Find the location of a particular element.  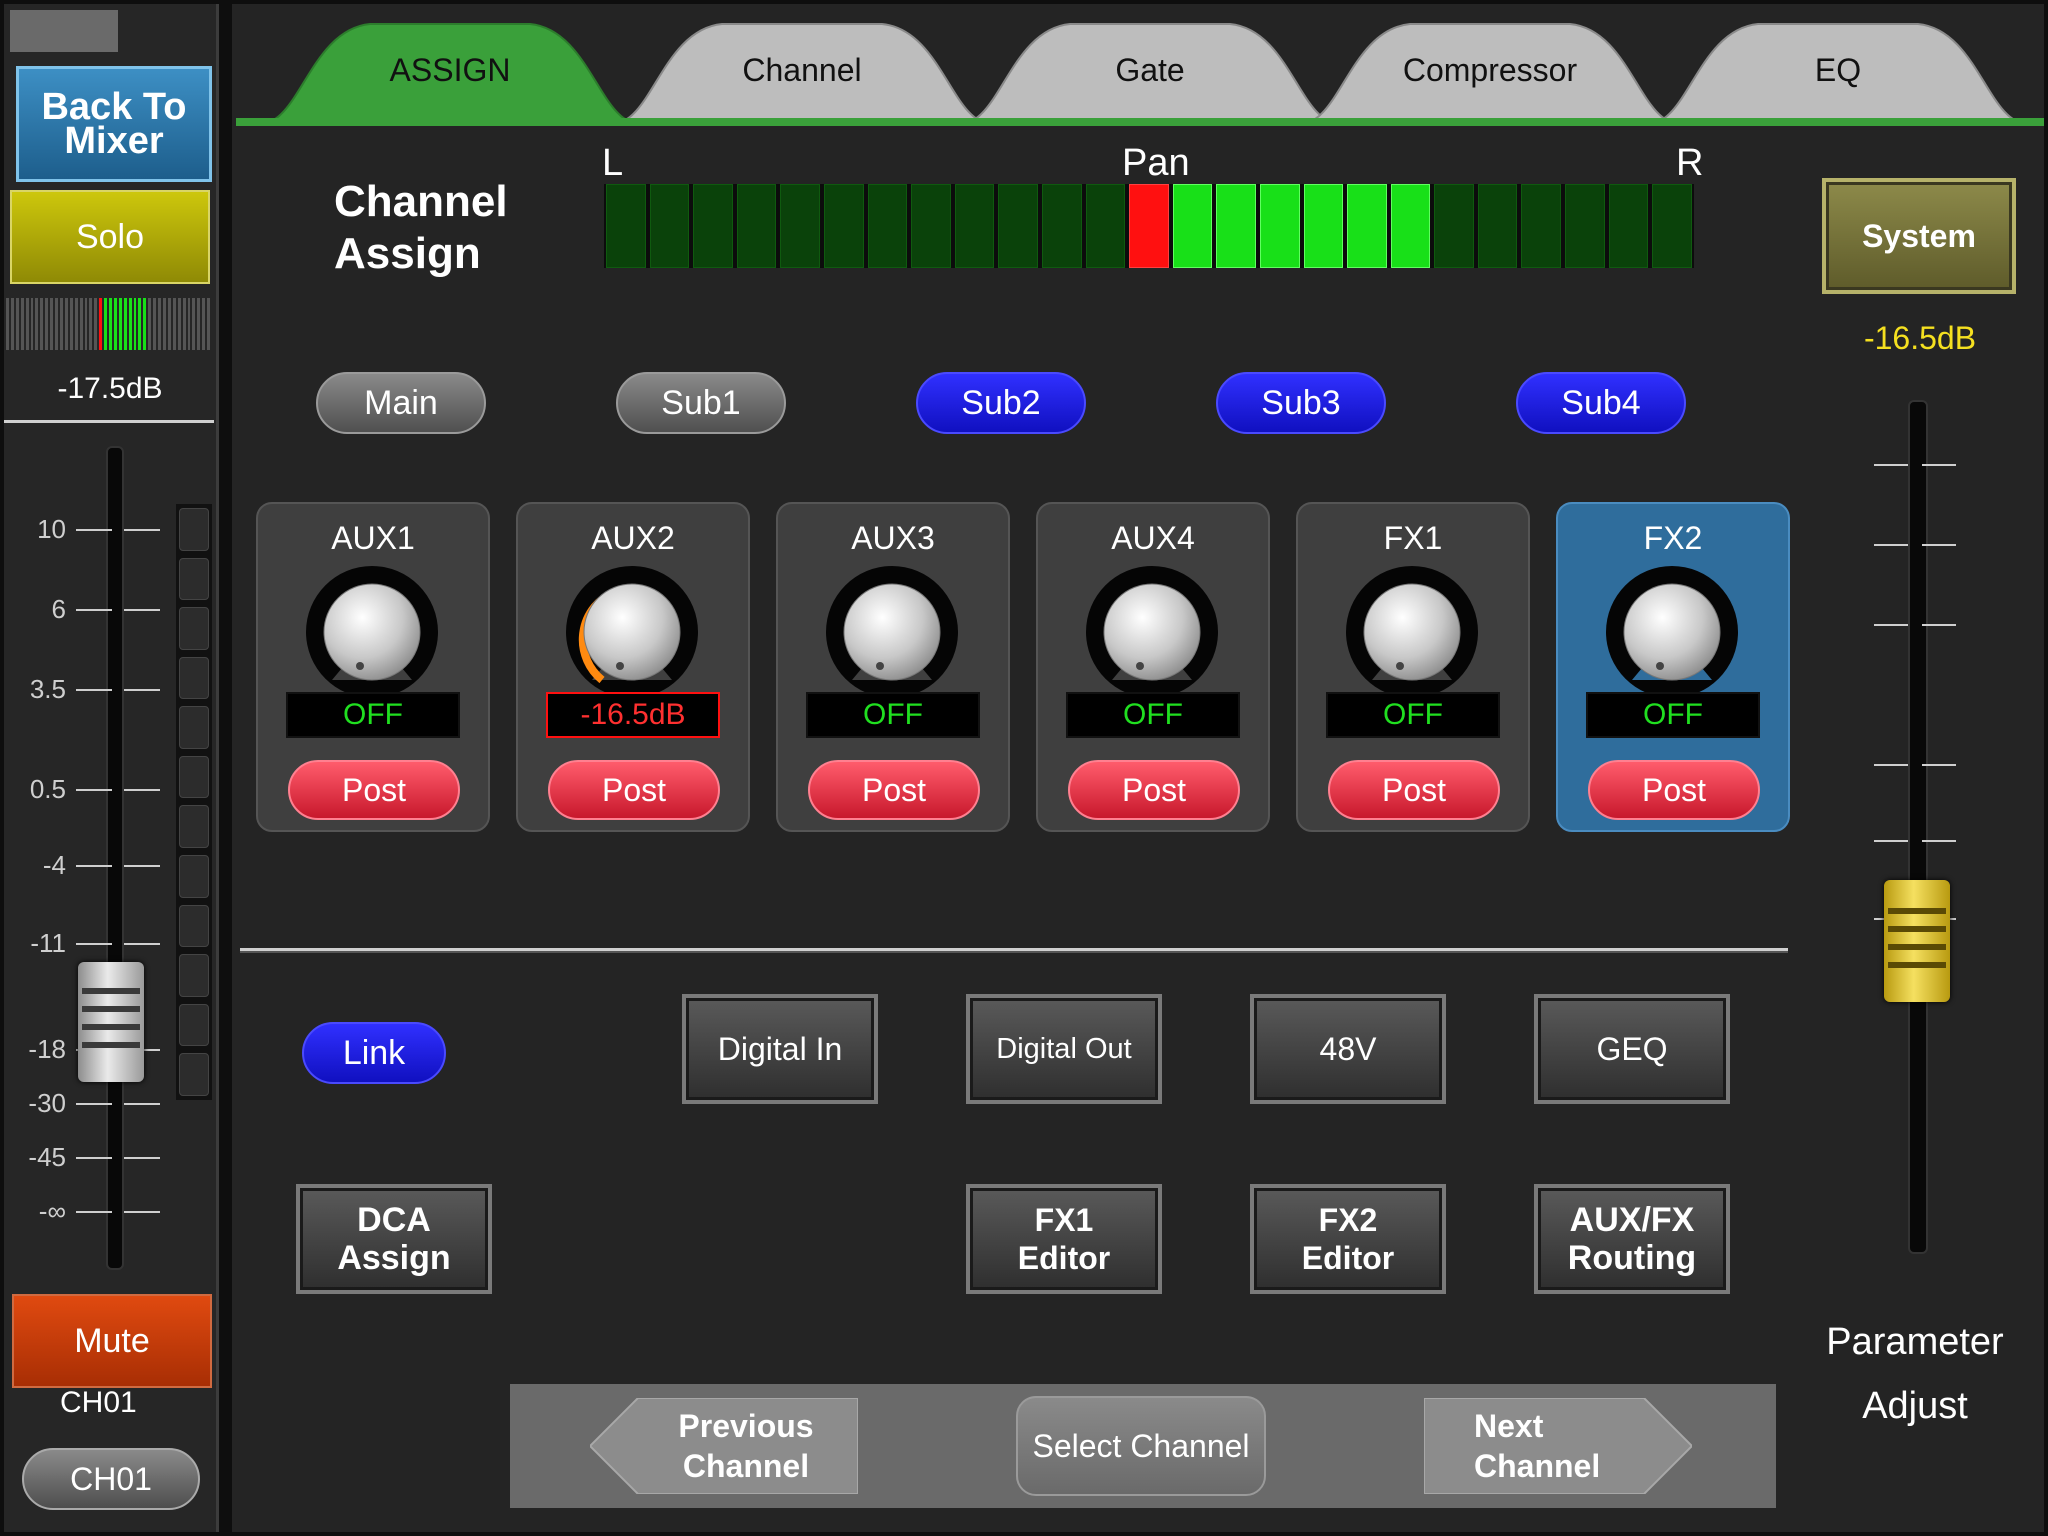

fx2-editor-button: FX2 Editor is located at coordinates (1348, 1239).